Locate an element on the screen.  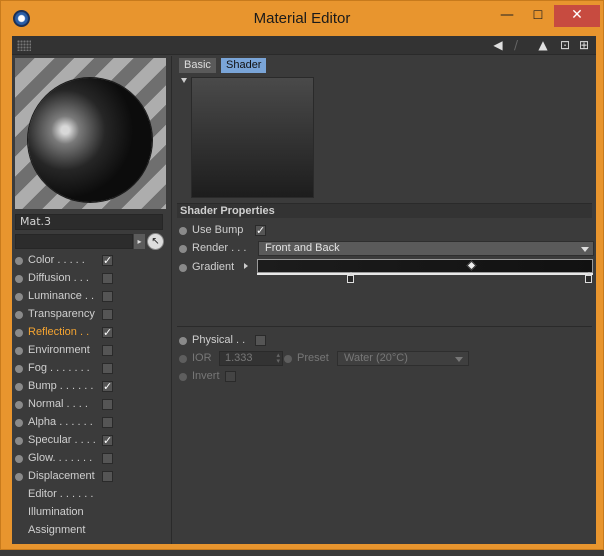
ior-spinner-icon: ▴ ▾ is located at coordinates (278, 358).